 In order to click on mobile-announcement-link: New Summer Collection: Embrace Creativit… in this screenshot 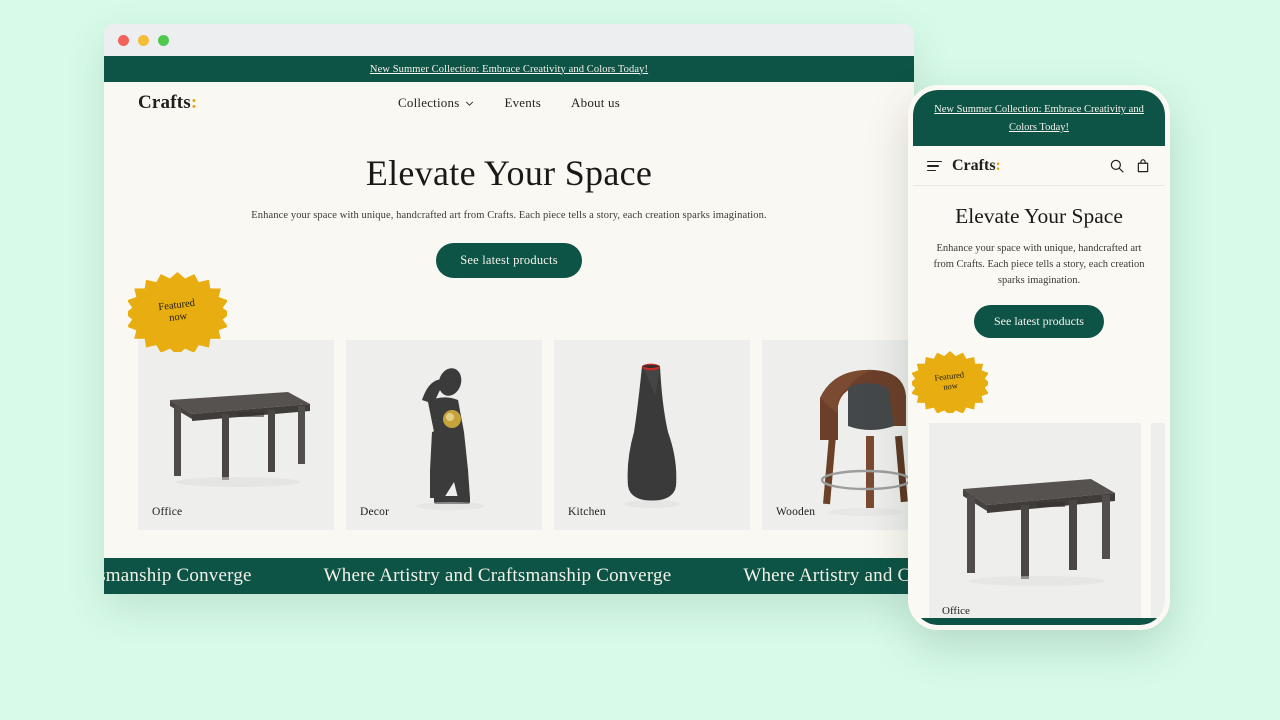, I will do `click(1039, 118)`.